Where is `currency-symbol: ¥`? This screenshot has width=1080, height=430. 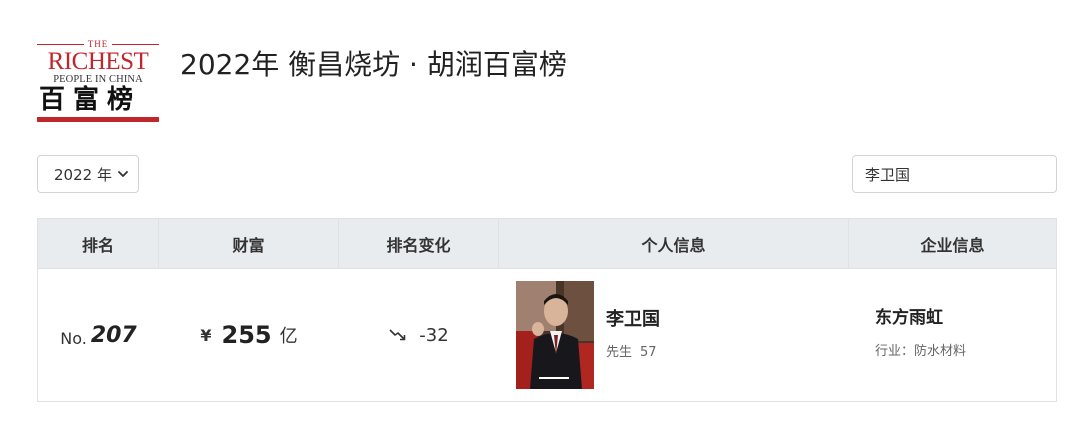 currency-symbol: ¥ is located at coordinates (206, 335).